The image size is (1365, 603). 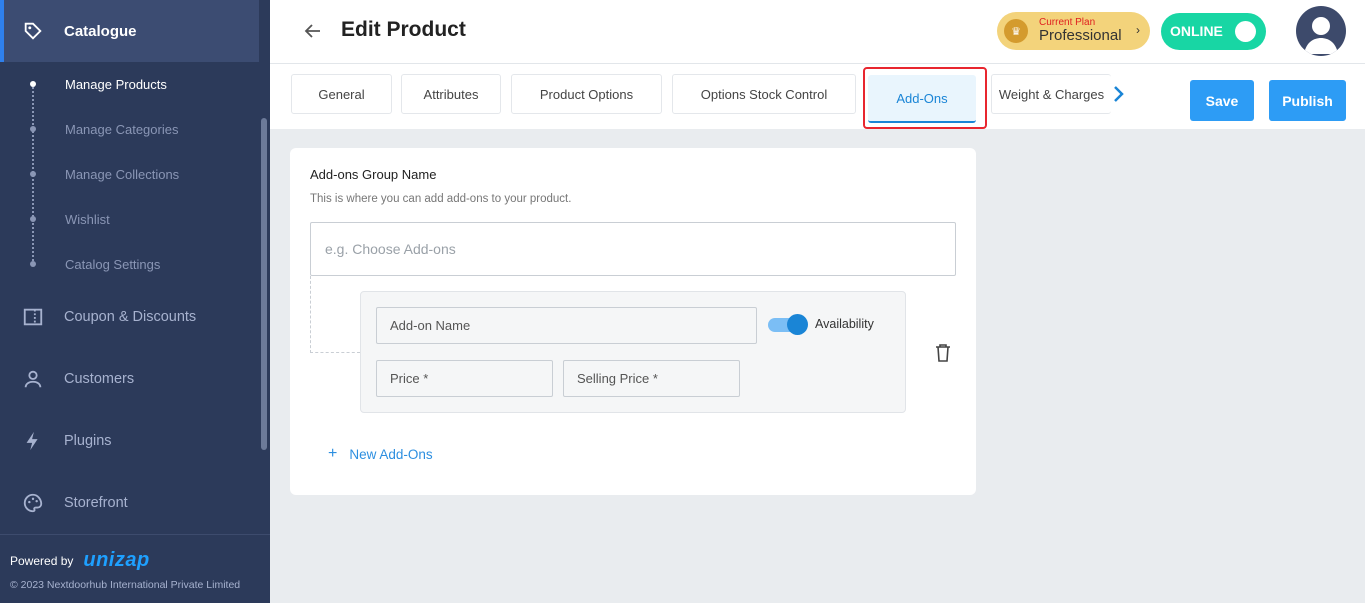 I want to click on sidebar-item-label: Coupon & Discounts, so click(x=130, y=317).